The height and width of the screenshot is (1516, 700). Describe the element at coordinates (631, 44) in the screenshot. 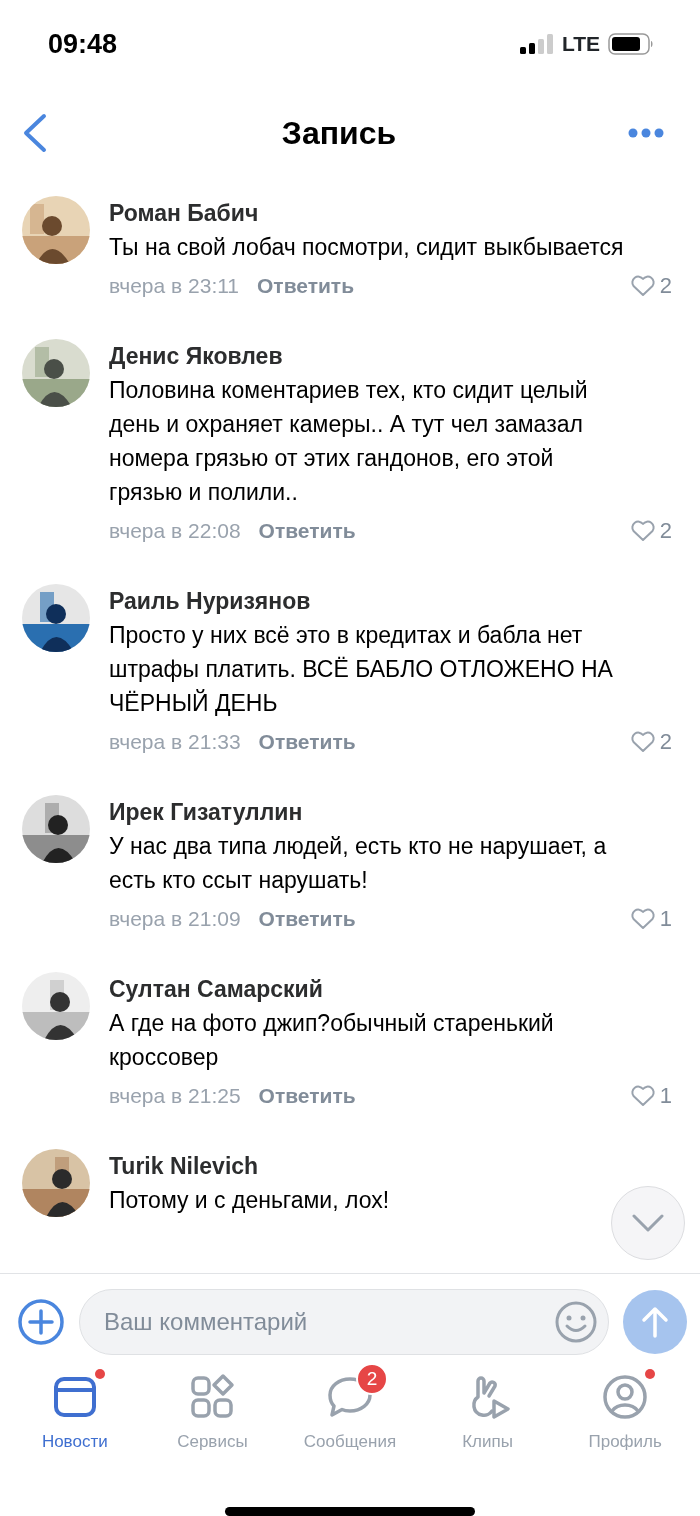

I see `battery-icon` at that location.